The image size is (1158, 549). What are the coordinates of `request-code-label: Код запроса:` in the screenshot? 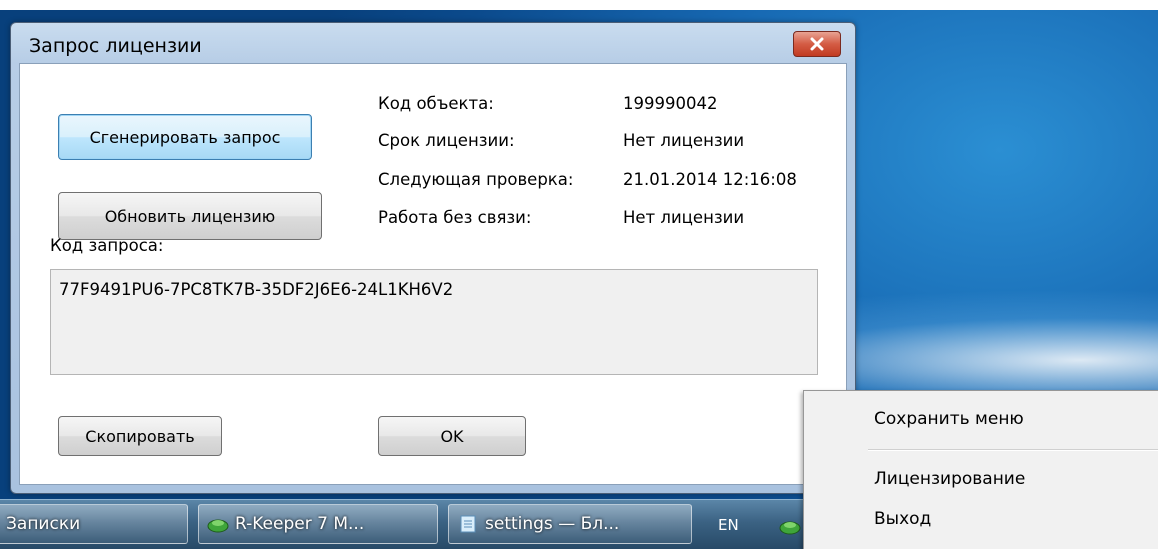 It's located at (107, 245).